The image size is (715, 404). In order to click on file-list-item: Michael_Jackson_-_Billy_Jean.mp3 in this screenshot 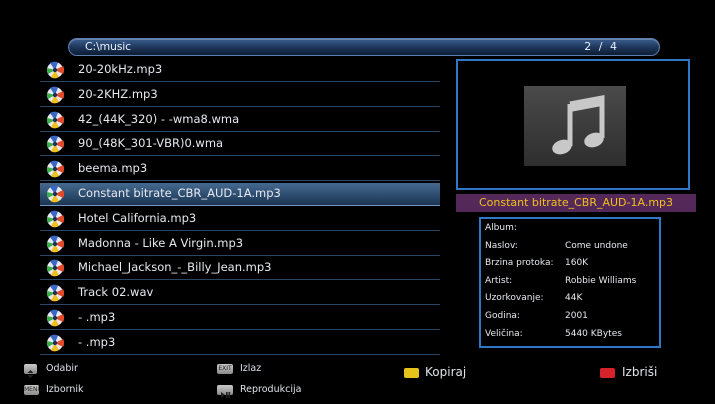, I will do `click(240, 269)`.